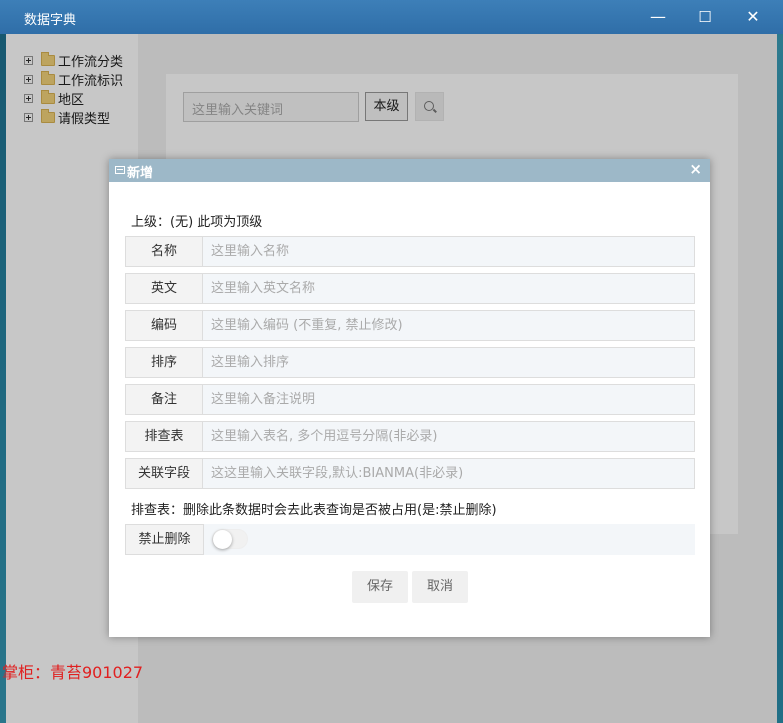 The width and height of the screenshot is (783, 723). What do you see at coordinates (222, 539) in the screenshot?
I see `toggle-knob` at bounding box center [222, 539].